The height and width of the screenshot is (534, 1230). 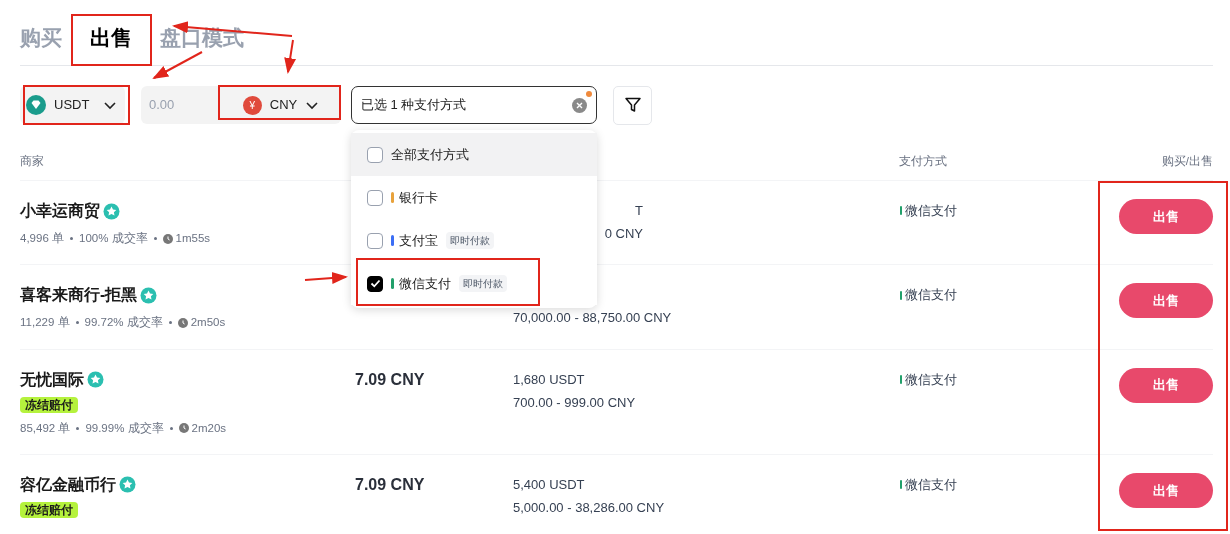 I want to click on merchant-name: 无忧国际, so click(x=52, y=379).